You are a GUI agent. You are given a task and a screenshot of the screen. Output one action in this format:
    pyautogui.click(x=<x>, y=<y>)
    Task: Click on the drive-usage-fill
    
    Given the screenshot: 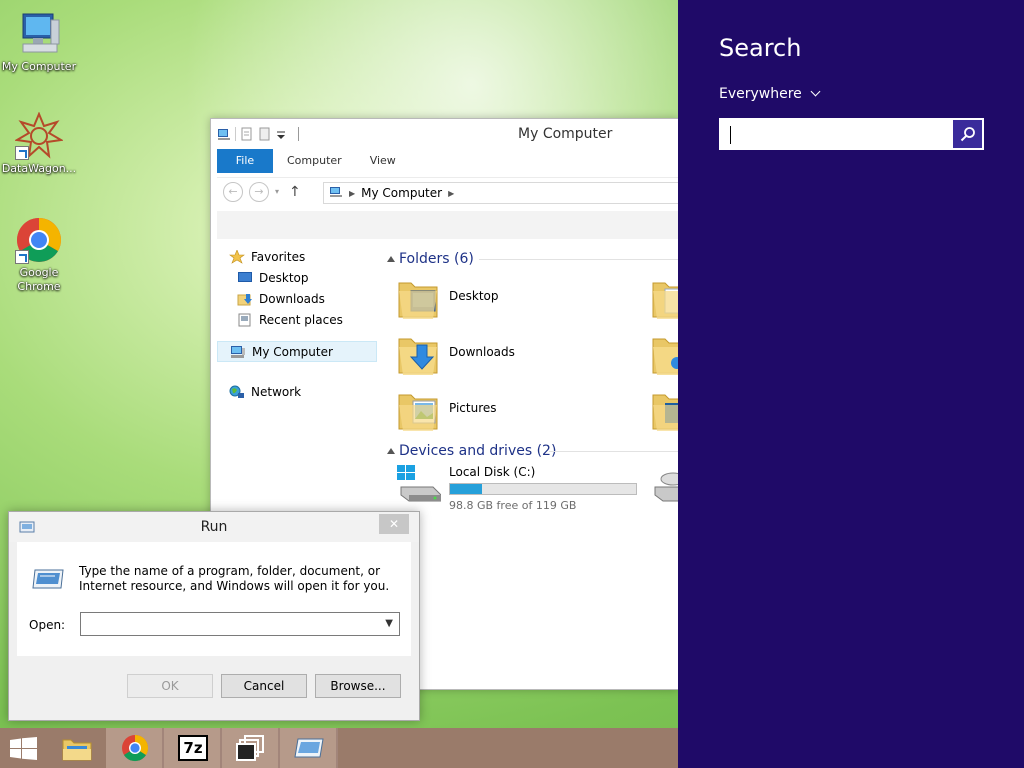 What is the action you would take?
    pyautogui.click(x=466, y=489)
    